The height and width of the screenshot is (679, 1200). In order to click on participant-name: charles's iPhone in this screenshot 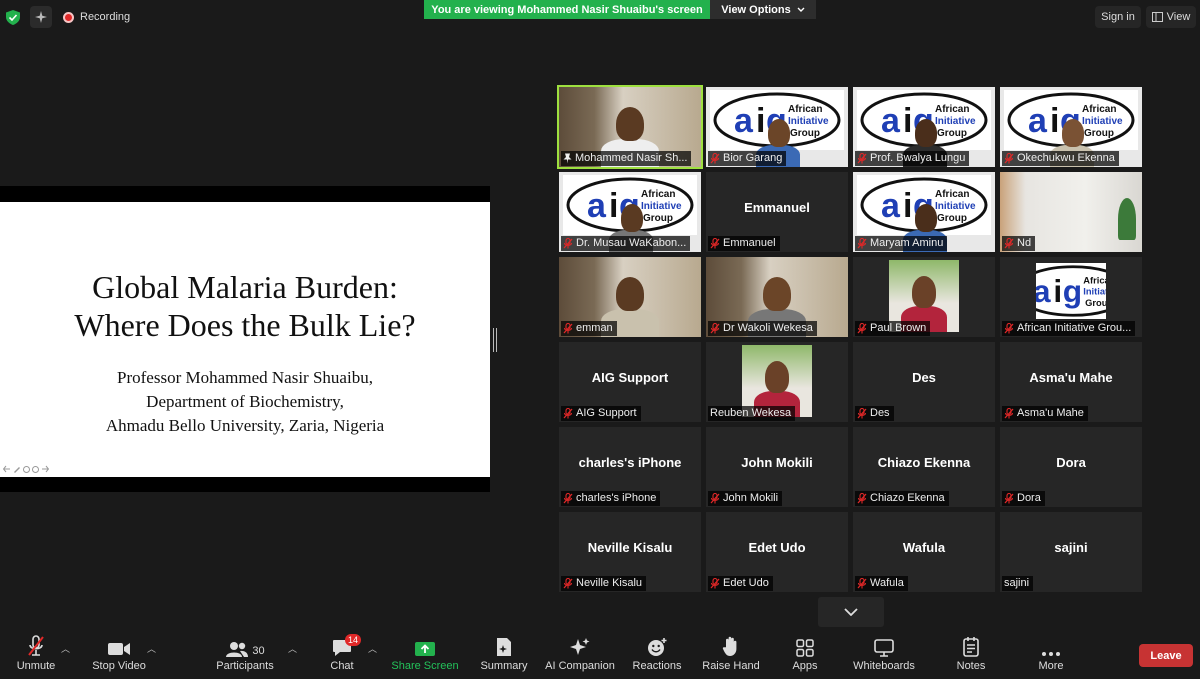, I will do `click(616, 498)`.